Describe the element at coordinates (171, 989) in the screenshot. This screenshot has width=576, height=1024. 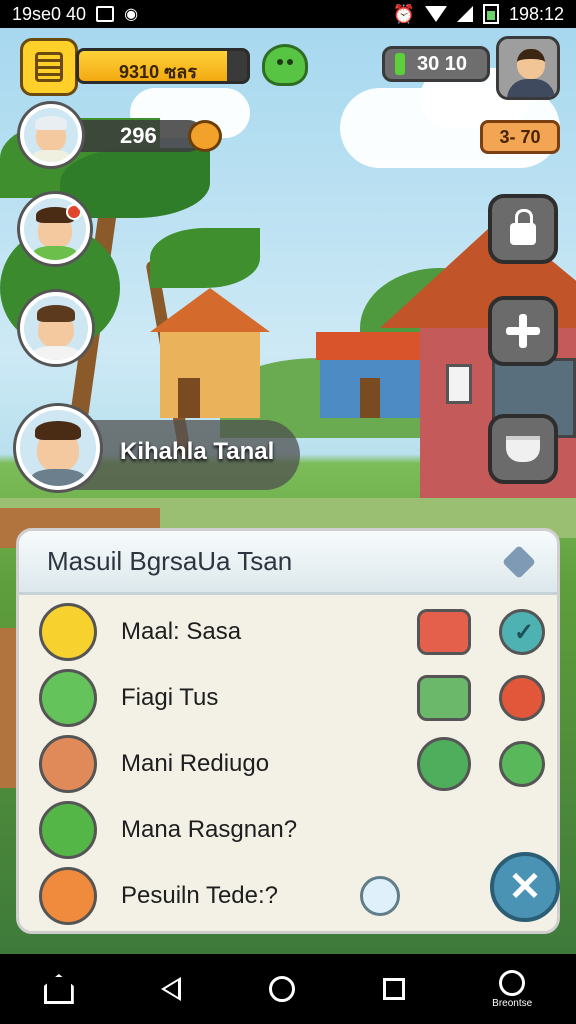
I see `back-icon` at that location.